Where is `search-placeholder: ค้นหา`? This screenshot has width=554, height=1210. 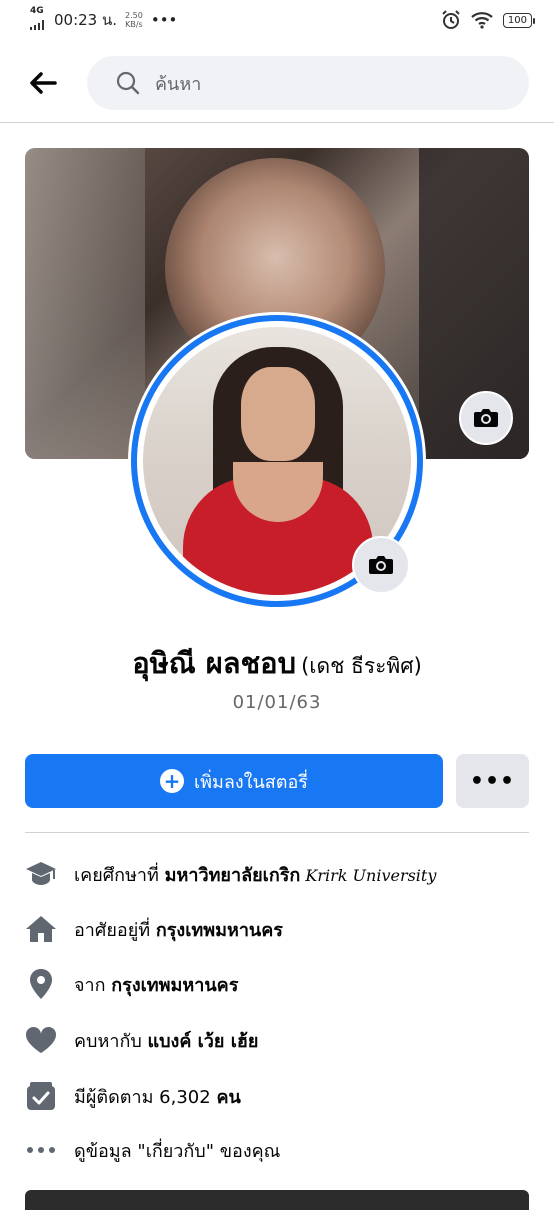 search-placeholder: ค้นหา is located at coordinates (178, 84).